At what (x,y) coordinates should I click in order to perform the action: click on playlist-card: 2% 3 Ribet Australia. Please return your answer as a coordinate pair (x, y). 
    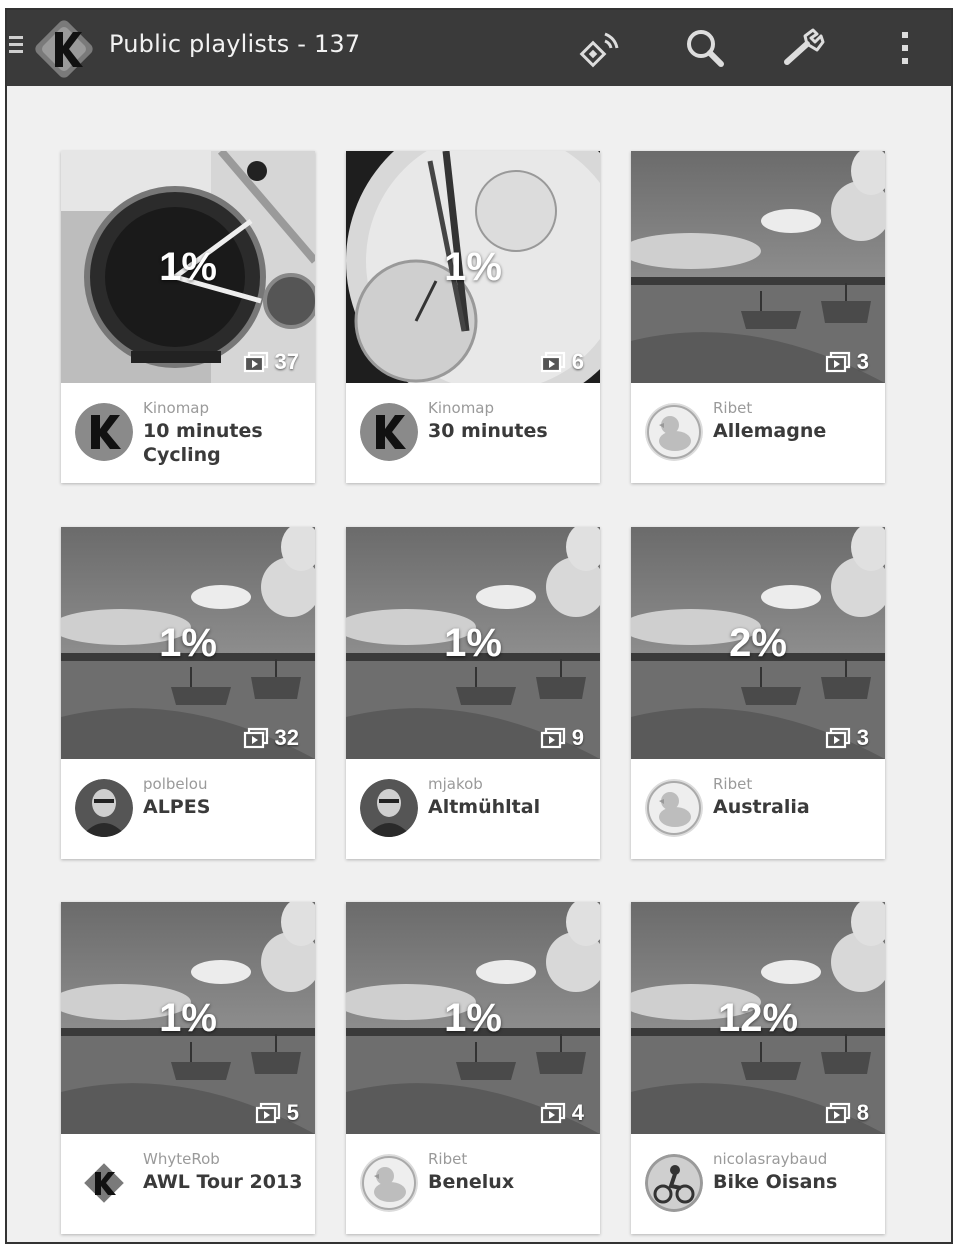
    Looking at the image, I should click on (758, 693).